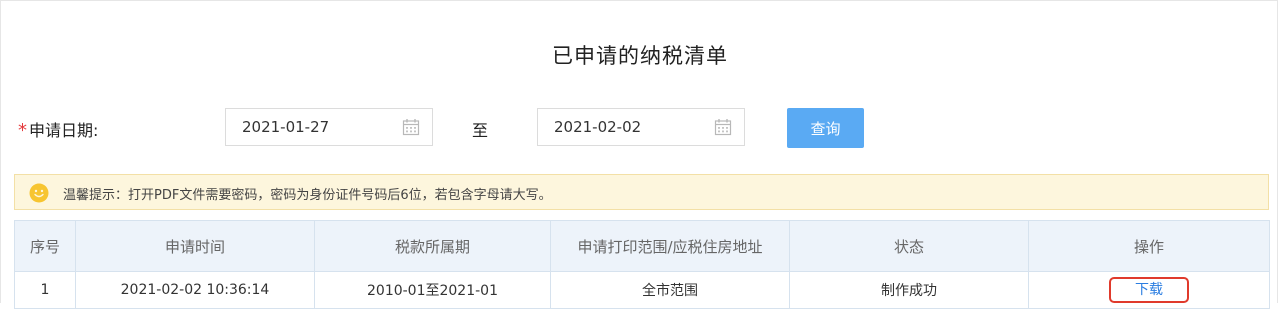 Image resolution: width=1280 pixels, height=309 pixels. I want to click on column-header-index: 序号, so click(45, 246).